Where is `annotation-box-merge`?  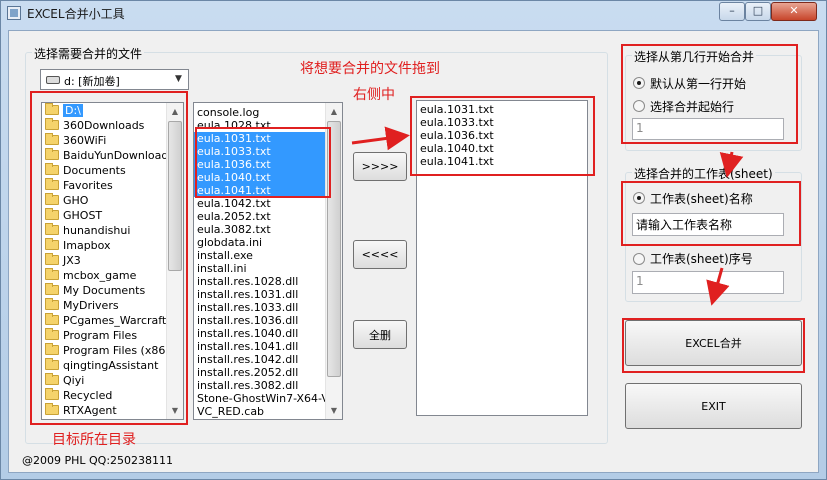 annotation-box-merge is located at coordinates (713, 345).